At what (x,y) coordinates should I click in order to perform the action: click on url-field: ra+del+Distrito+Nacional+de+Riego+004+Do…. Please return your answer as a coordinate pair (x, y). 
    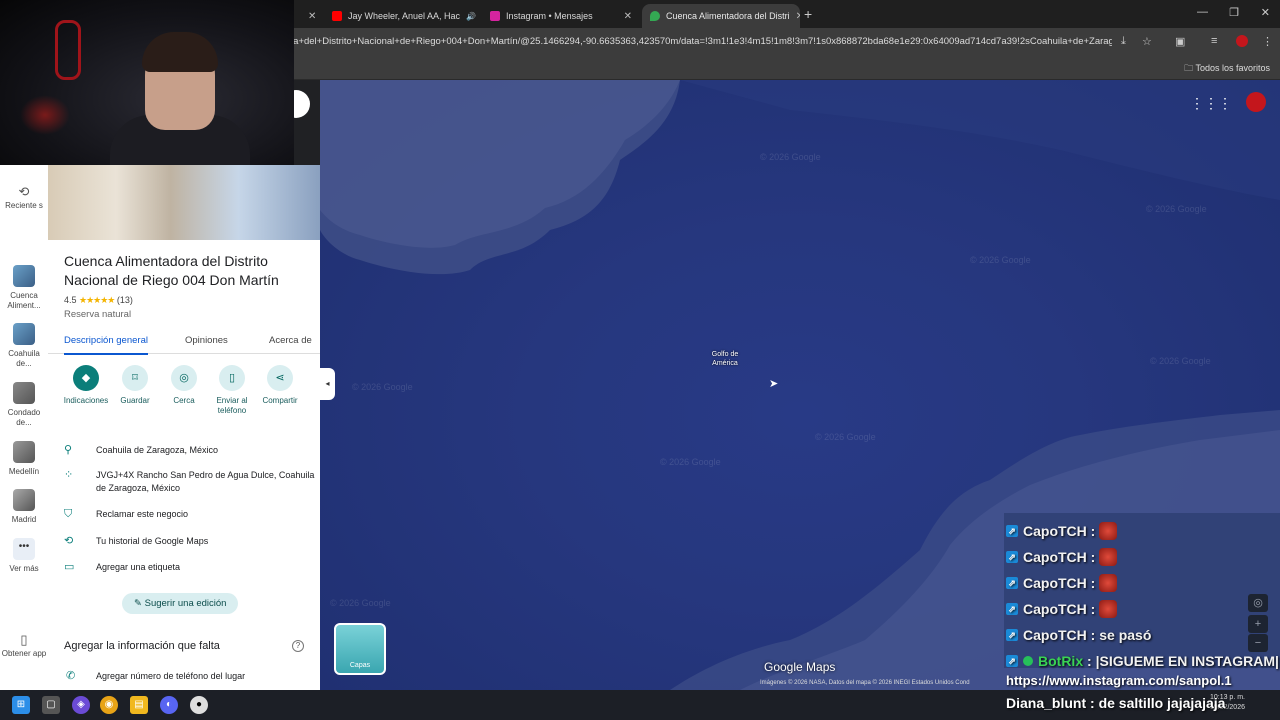
    Looking at the image, I should click on (701, 42).